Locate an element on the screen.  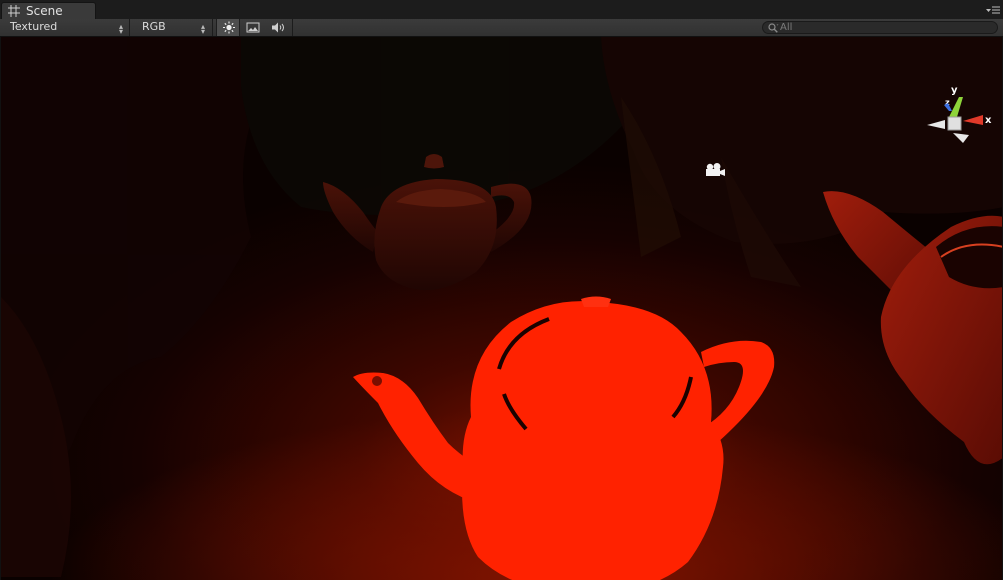
image-icon is located at coordinates (253, 27).